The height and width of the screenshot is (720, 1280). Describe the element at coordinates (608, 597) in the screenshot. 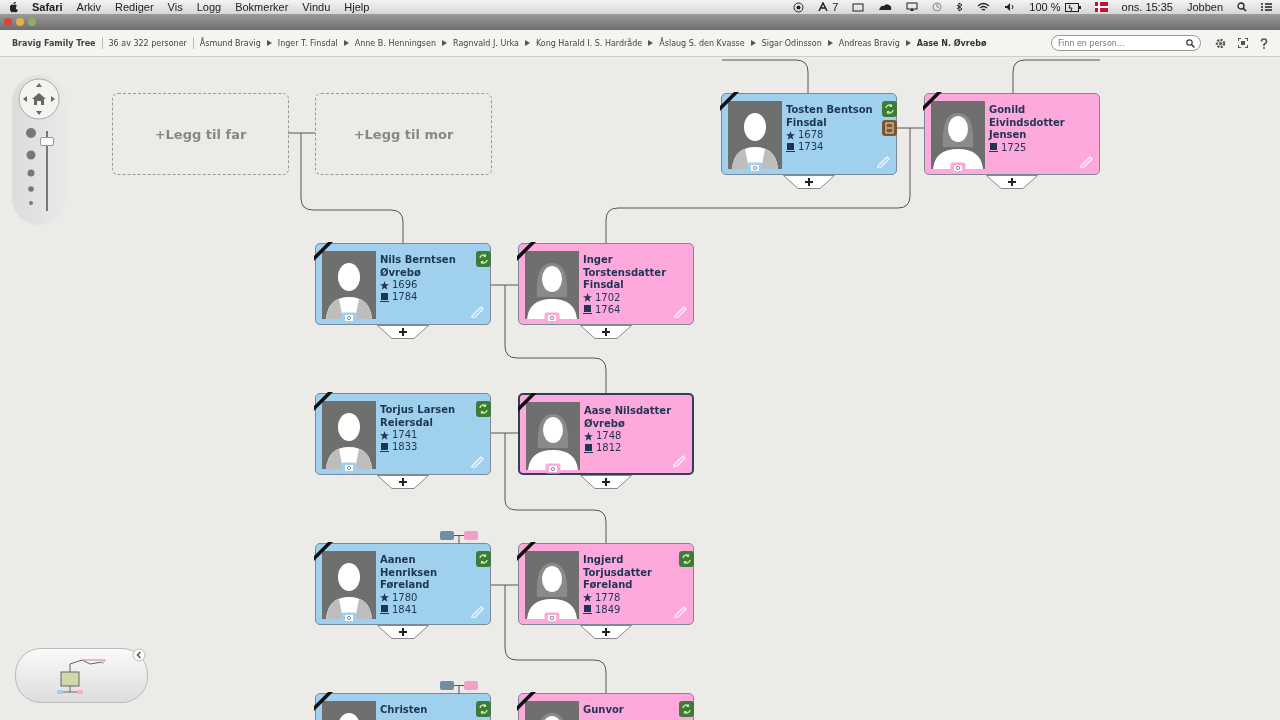

I see `birth-year: 1778` at that location.